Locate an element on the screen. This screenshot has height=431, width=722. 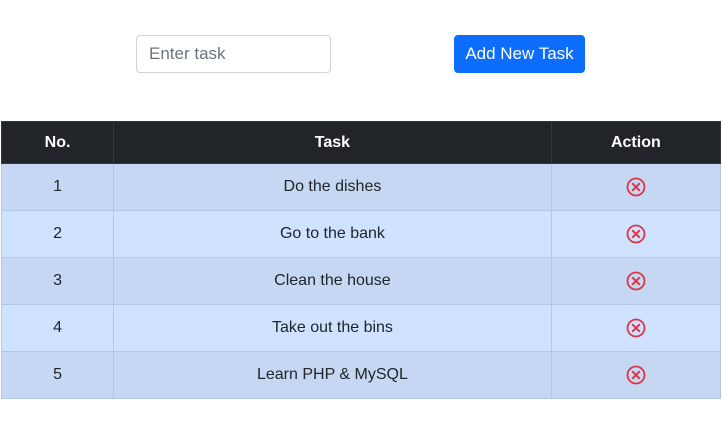
task-number: 2 is located at coordinates (57, 234).